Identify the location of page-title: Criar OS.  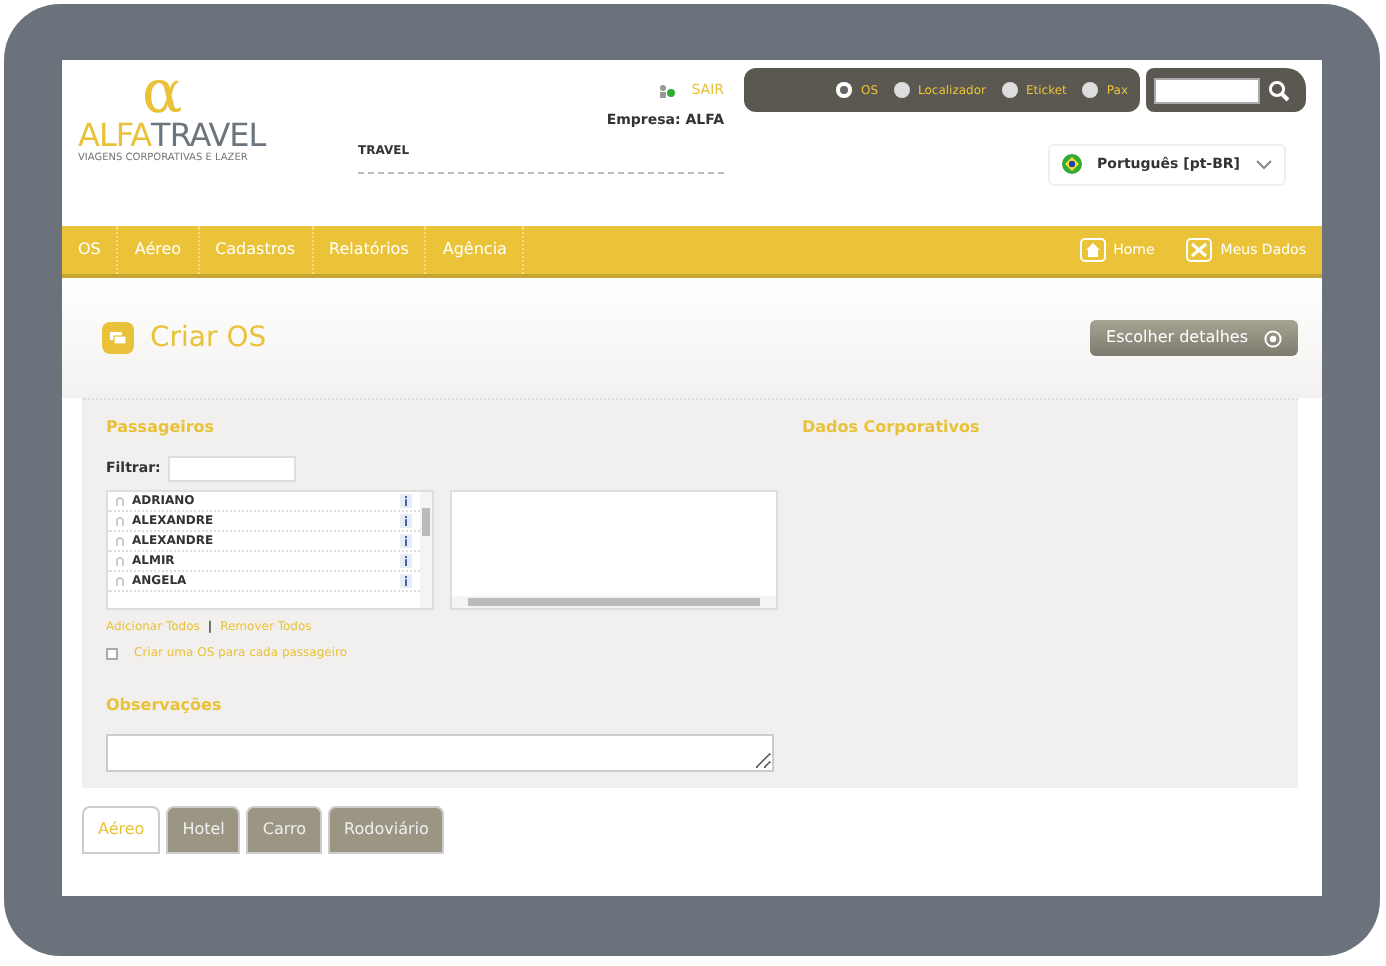
(208, 338).